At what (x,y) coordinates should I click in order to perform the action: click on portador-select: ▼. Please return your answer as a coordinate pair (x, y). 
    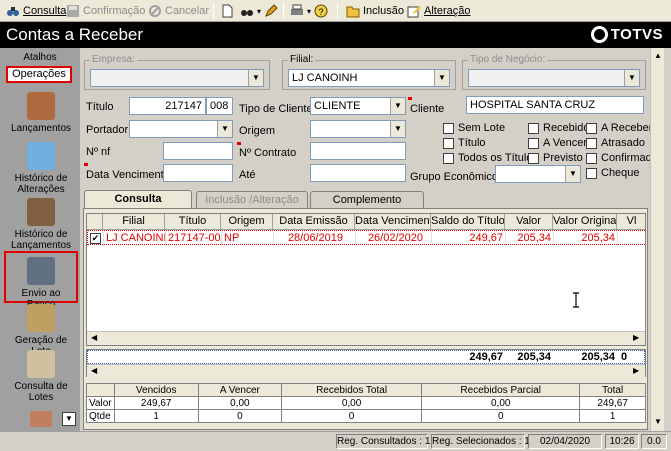
    Looking at the image, I should click on (181, 129).